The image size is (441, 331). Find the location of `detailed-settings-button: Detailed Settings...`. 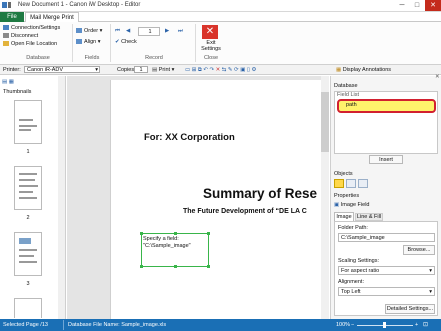

detailed-settings-button: Detailed Settings... is located at coordinates (410, 309).